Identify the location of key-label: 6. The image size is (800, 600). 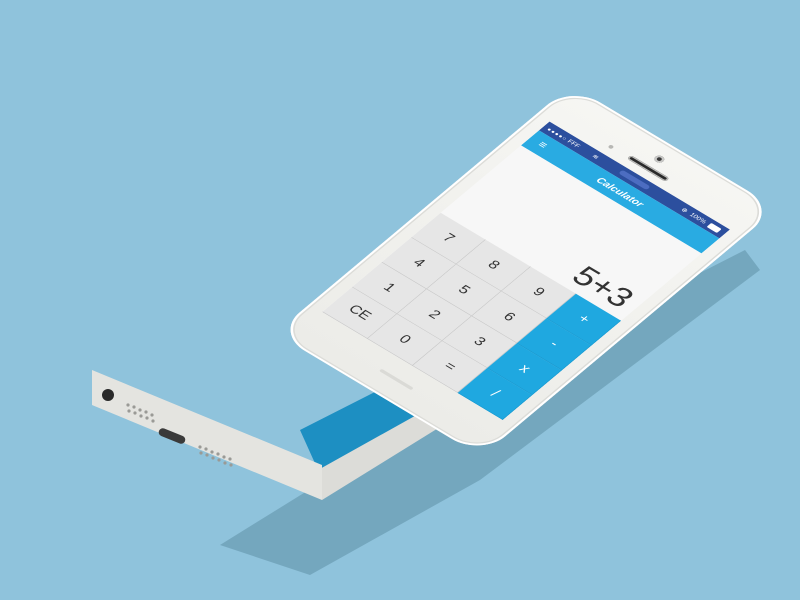
(509, 316).